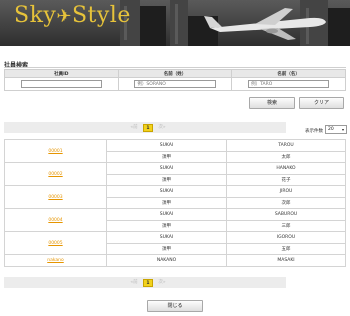 This screenshot has width=350, height=316. What do you see at coordinates (64, 16) in the screenshot?
I see `airplane-icon: ✈` at bounding box center [64, 16].